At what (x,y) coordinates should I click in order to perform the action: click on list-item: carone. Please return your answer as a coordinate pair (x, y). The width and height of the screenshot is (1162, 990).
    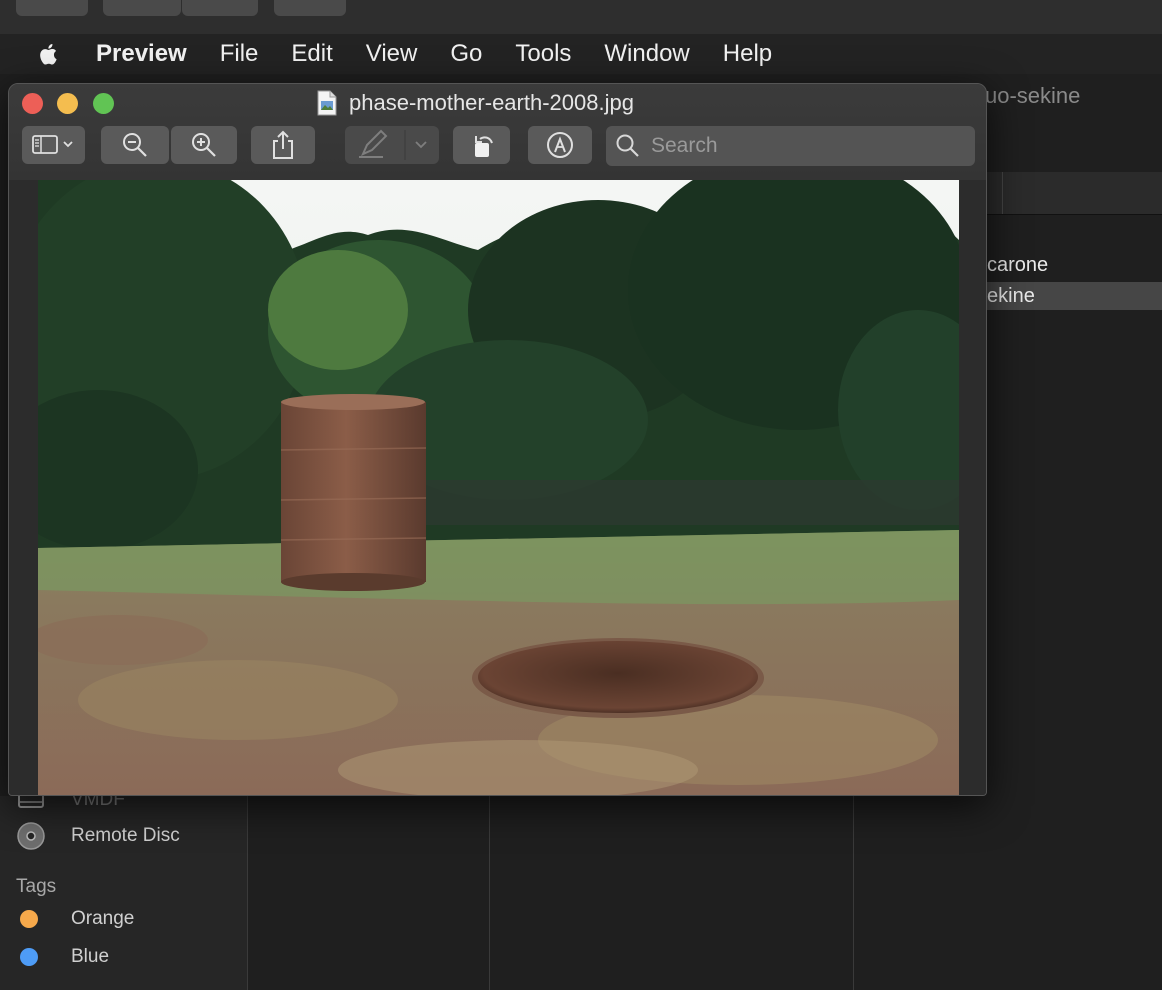
    Looking at the image, I should click on (1073, 265).